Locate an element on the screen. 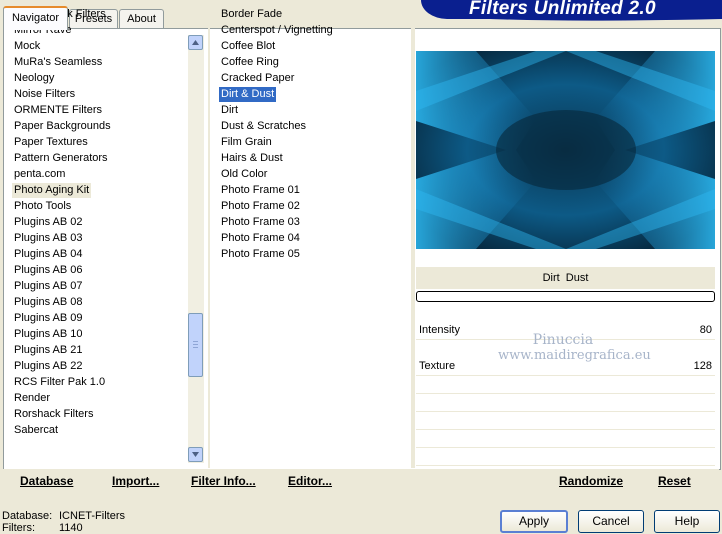  filter-item: Photo Frame 02 is located at coordinates (260, 206).